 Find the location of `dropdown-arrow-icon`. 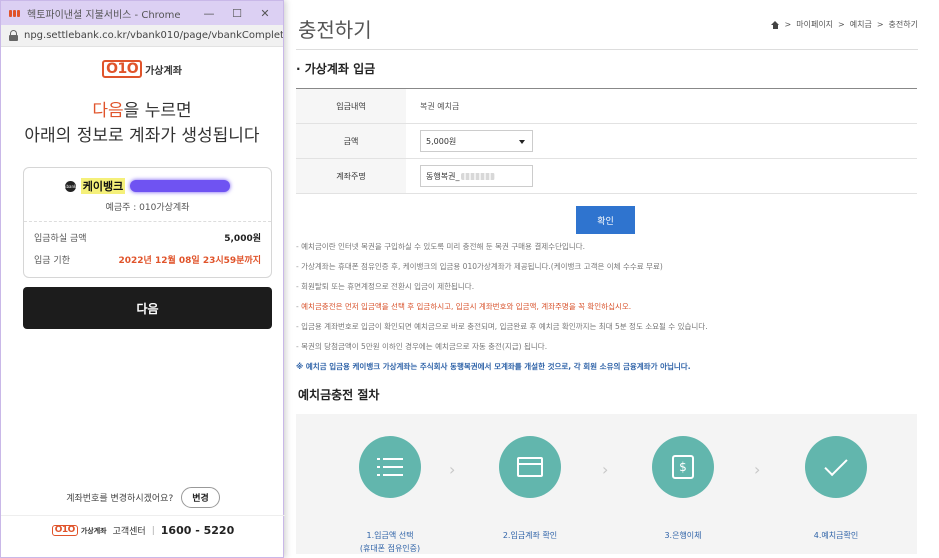

dropdown-arrow-icon is located at coordinates (522, 142).